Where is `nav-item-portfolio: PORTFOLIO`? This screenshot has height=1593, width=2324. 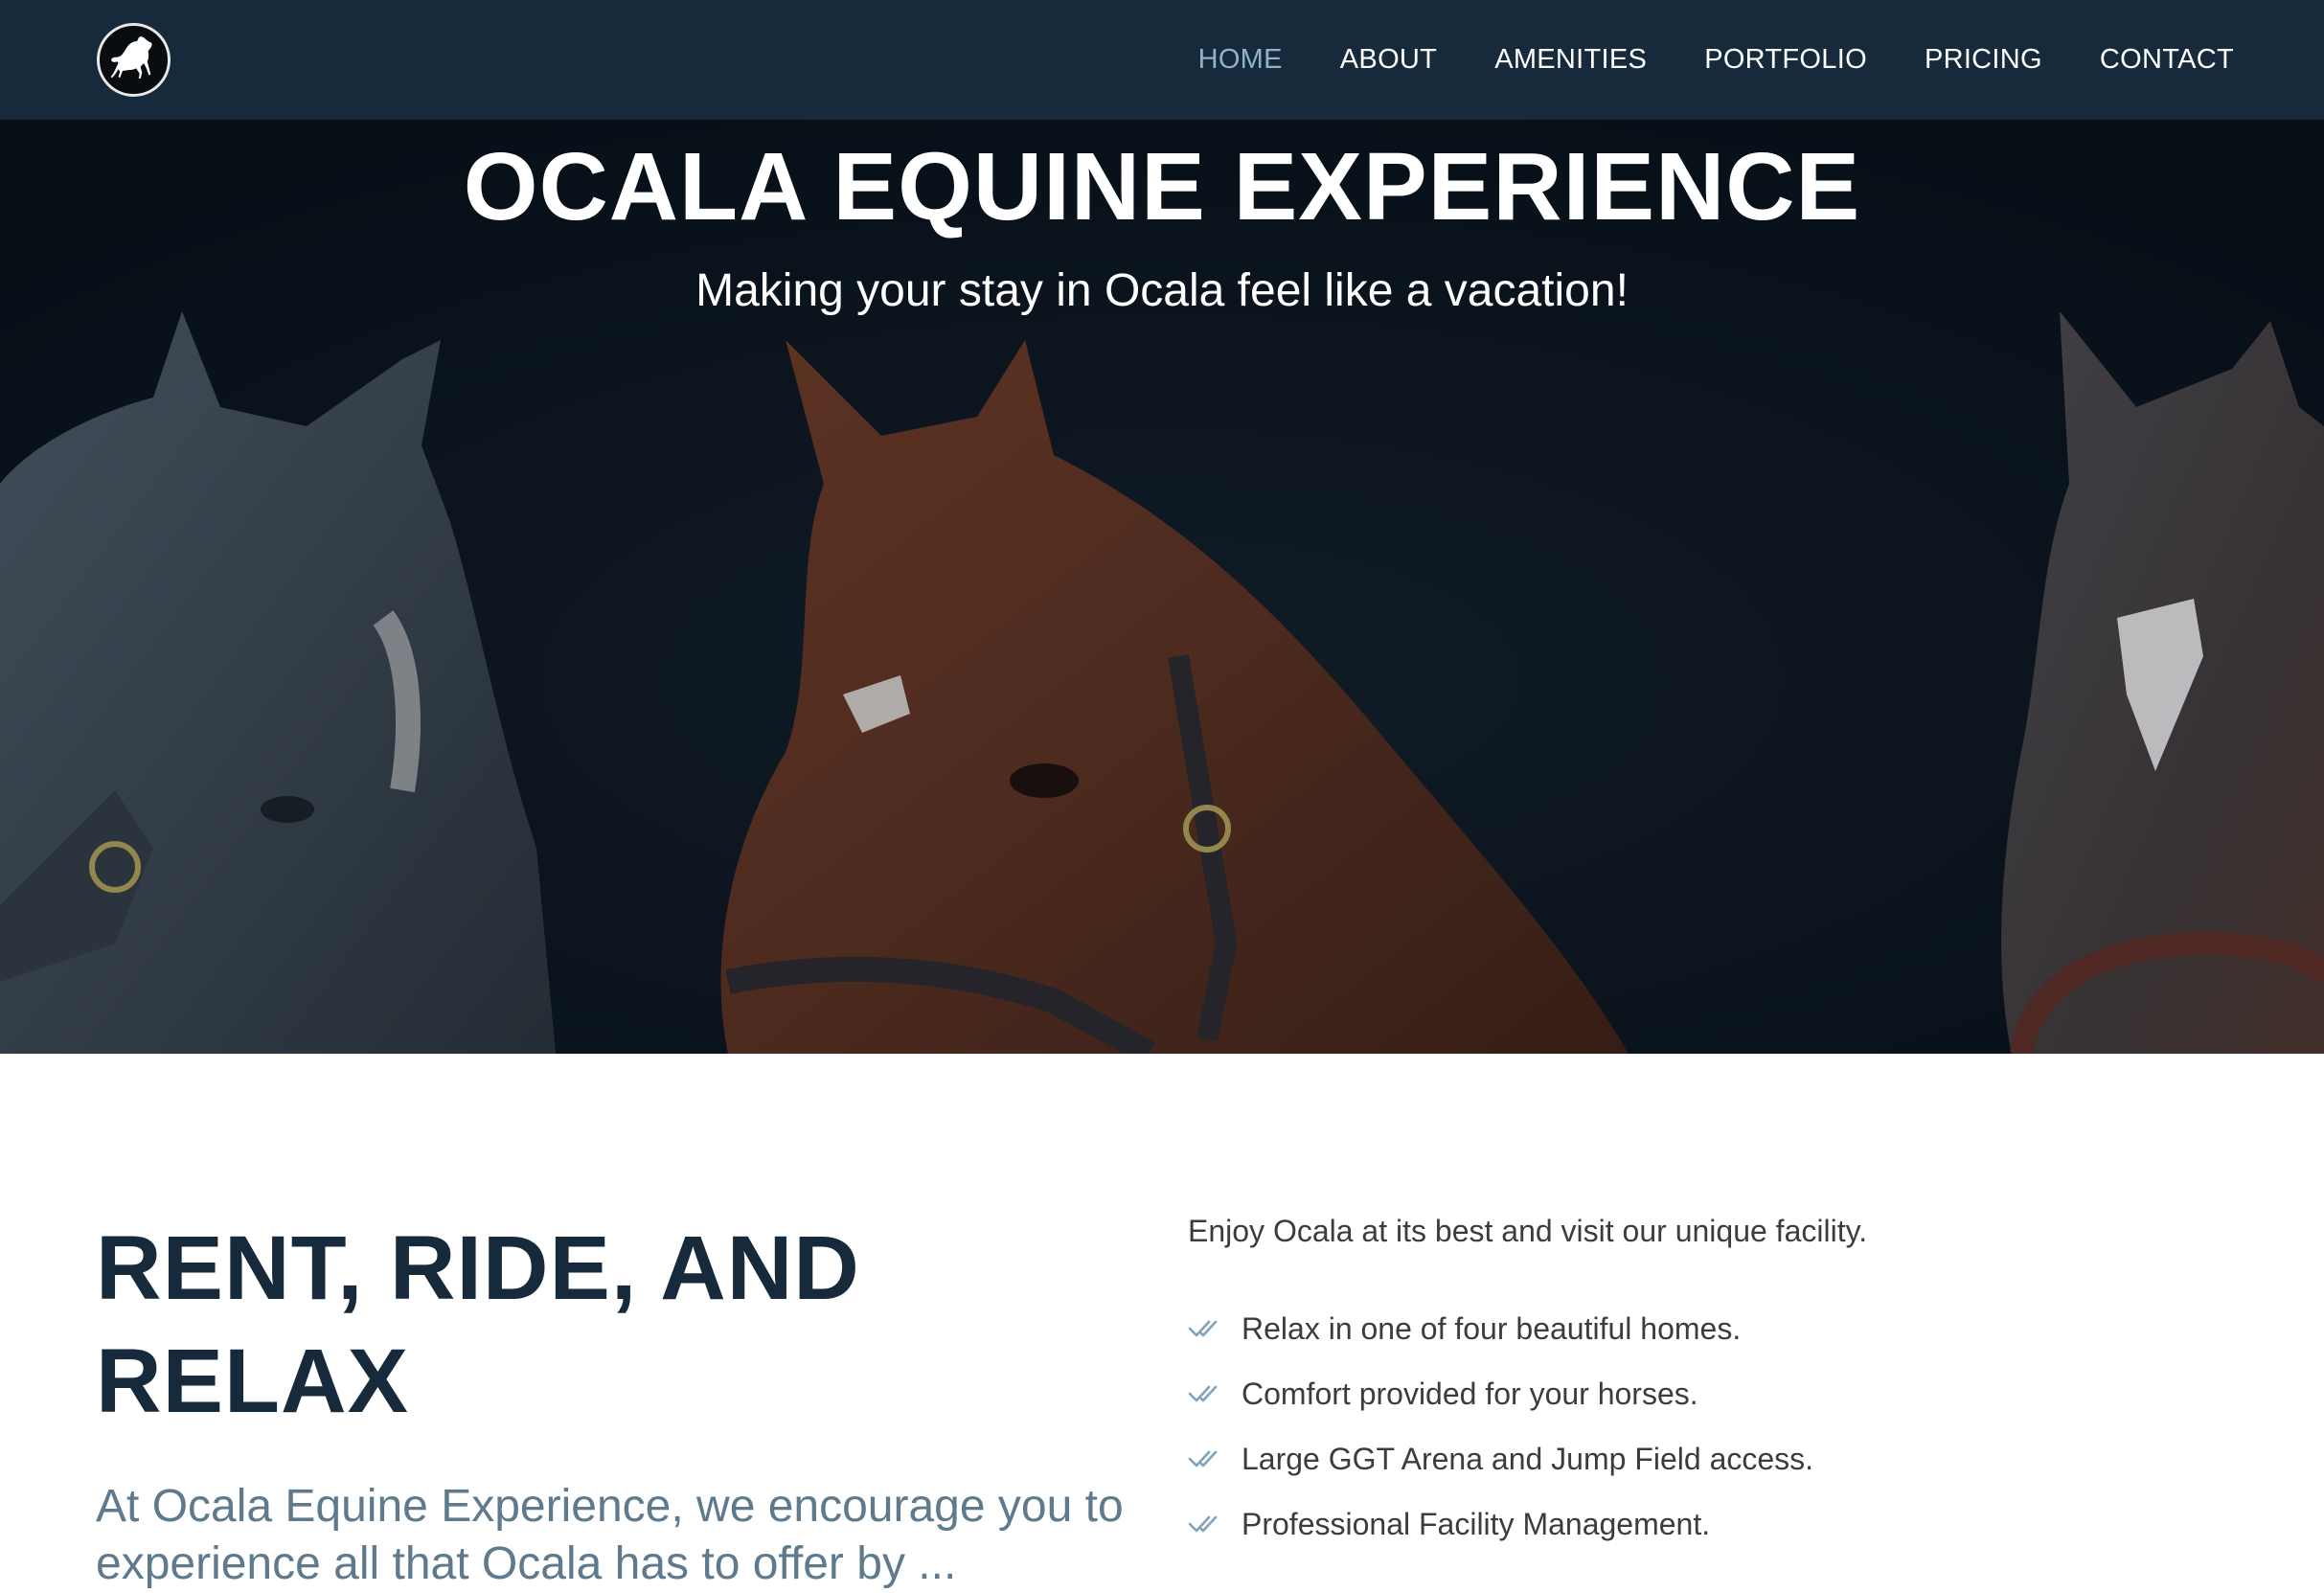
nav-item-portfolio: PORTFOLIO is located at coordinates (1785, 60).